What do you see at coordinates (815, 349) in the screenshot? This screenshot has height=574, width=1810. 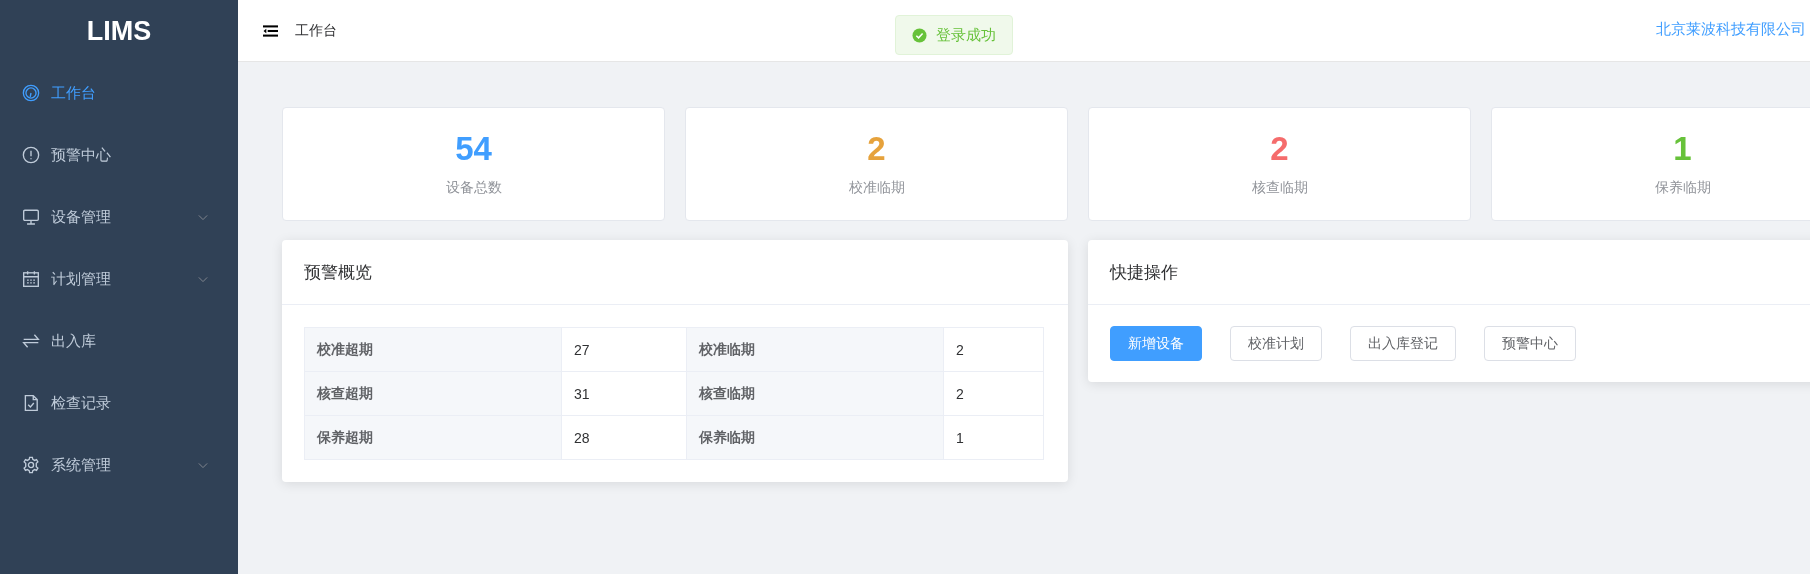 I see `table-cell: 校准临期` at bounding box center [815, 349].